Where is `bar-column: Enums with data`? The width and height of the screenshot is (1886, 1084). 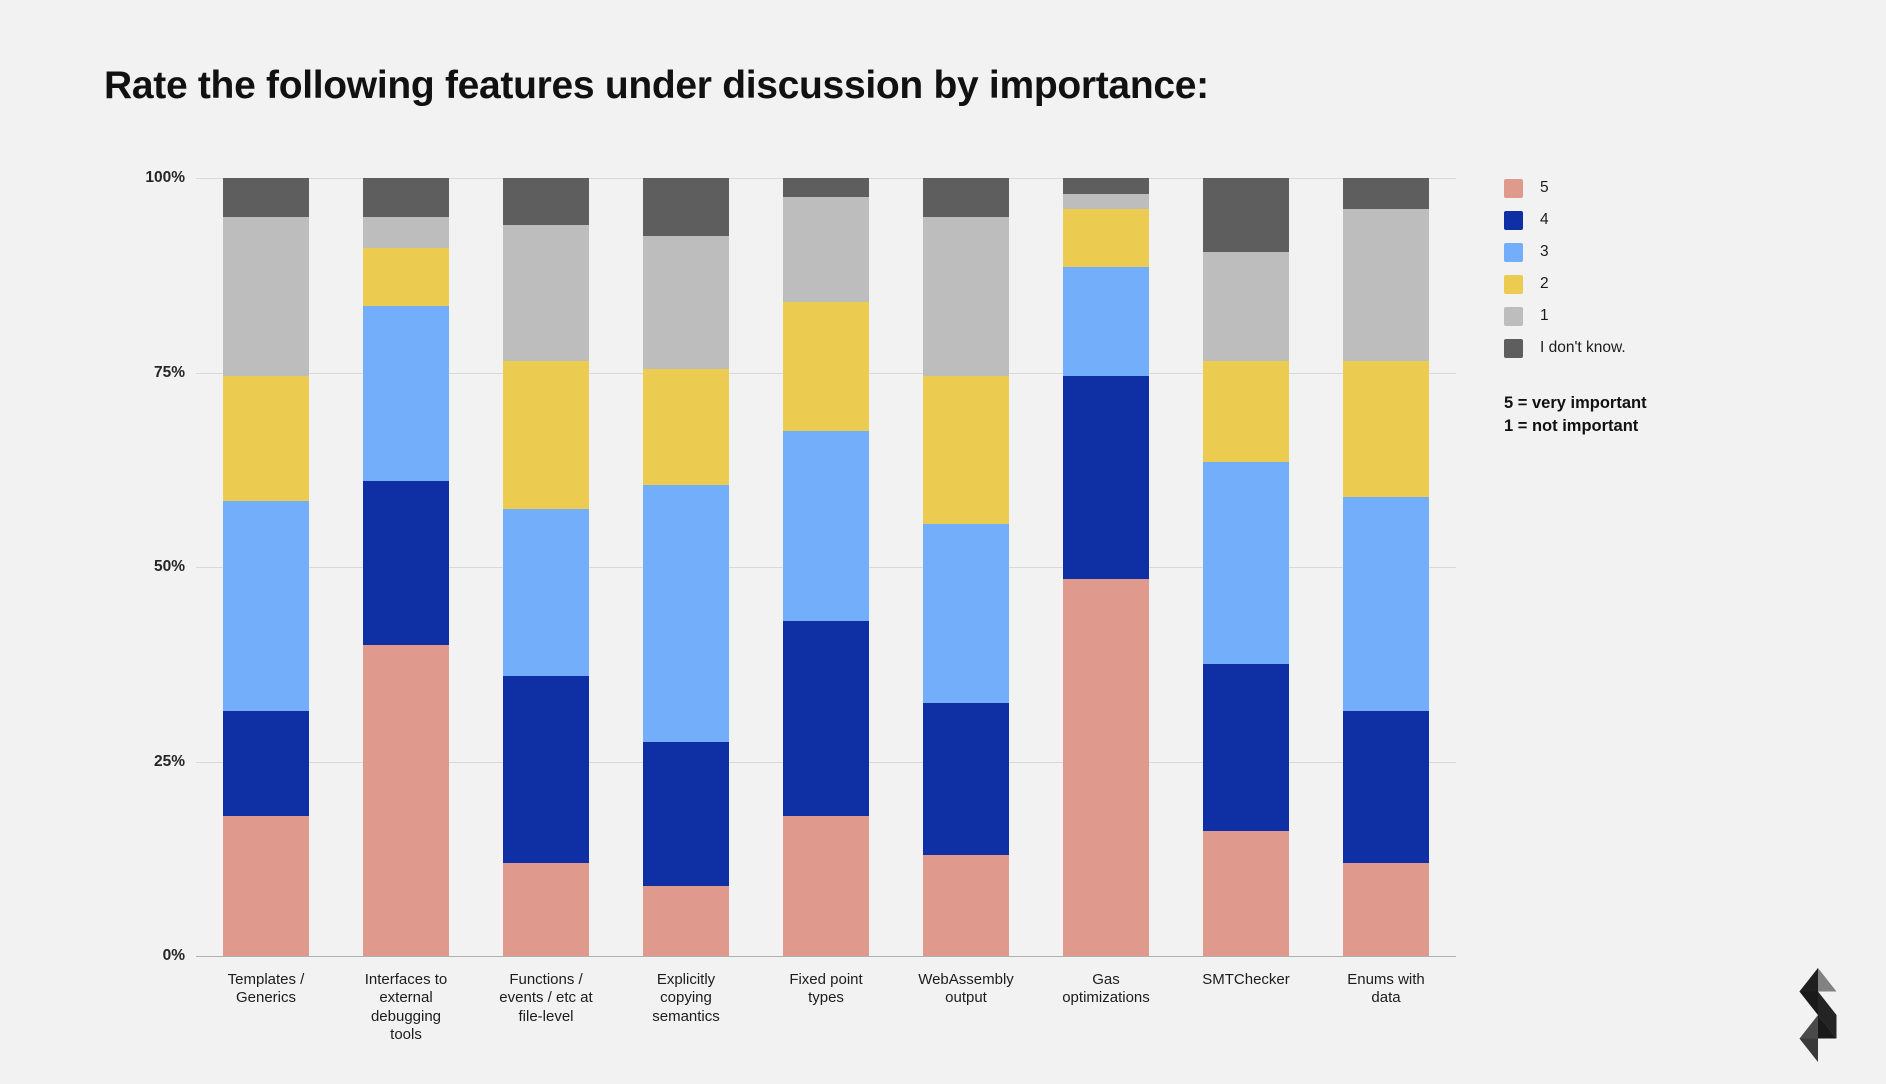
bar-column: Enums with data is located at coordinates (1386, 592).